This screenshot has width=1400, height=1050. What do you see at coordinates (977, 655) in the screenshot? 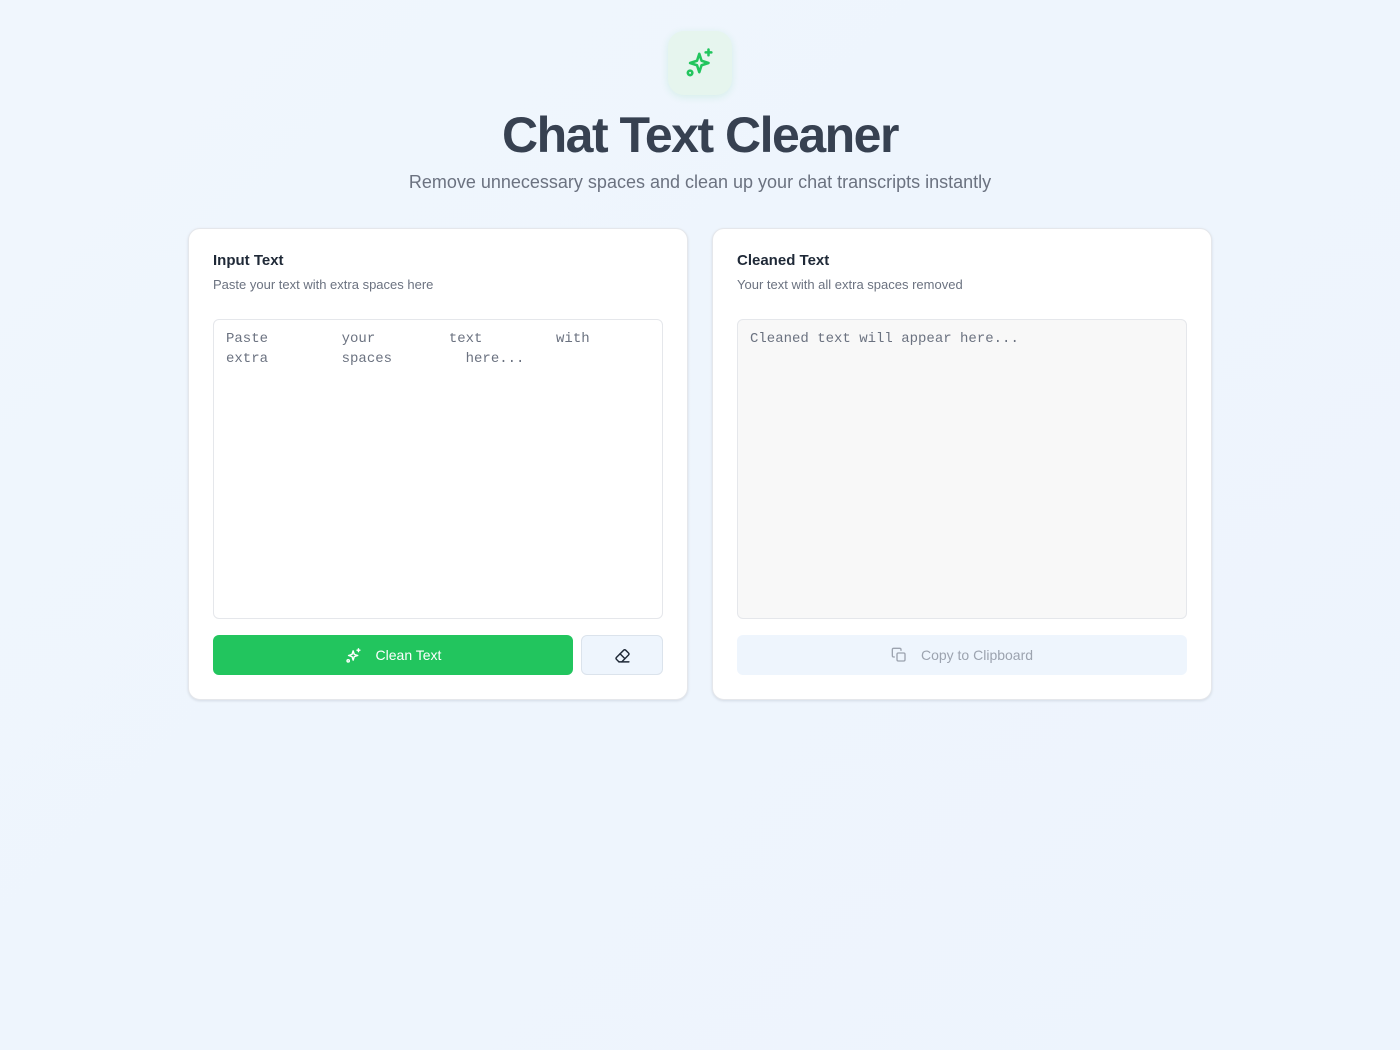
I see `copy-to-clipboard-label: Copy to Clipboard` at bounding box center [977, 655].